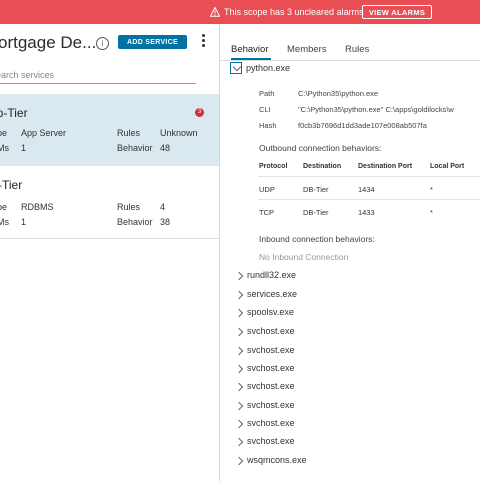  What do you see at coordinates (267, 189) in the screenshot?
I see `table-cell: UDP` at bounding box center [267, 189].